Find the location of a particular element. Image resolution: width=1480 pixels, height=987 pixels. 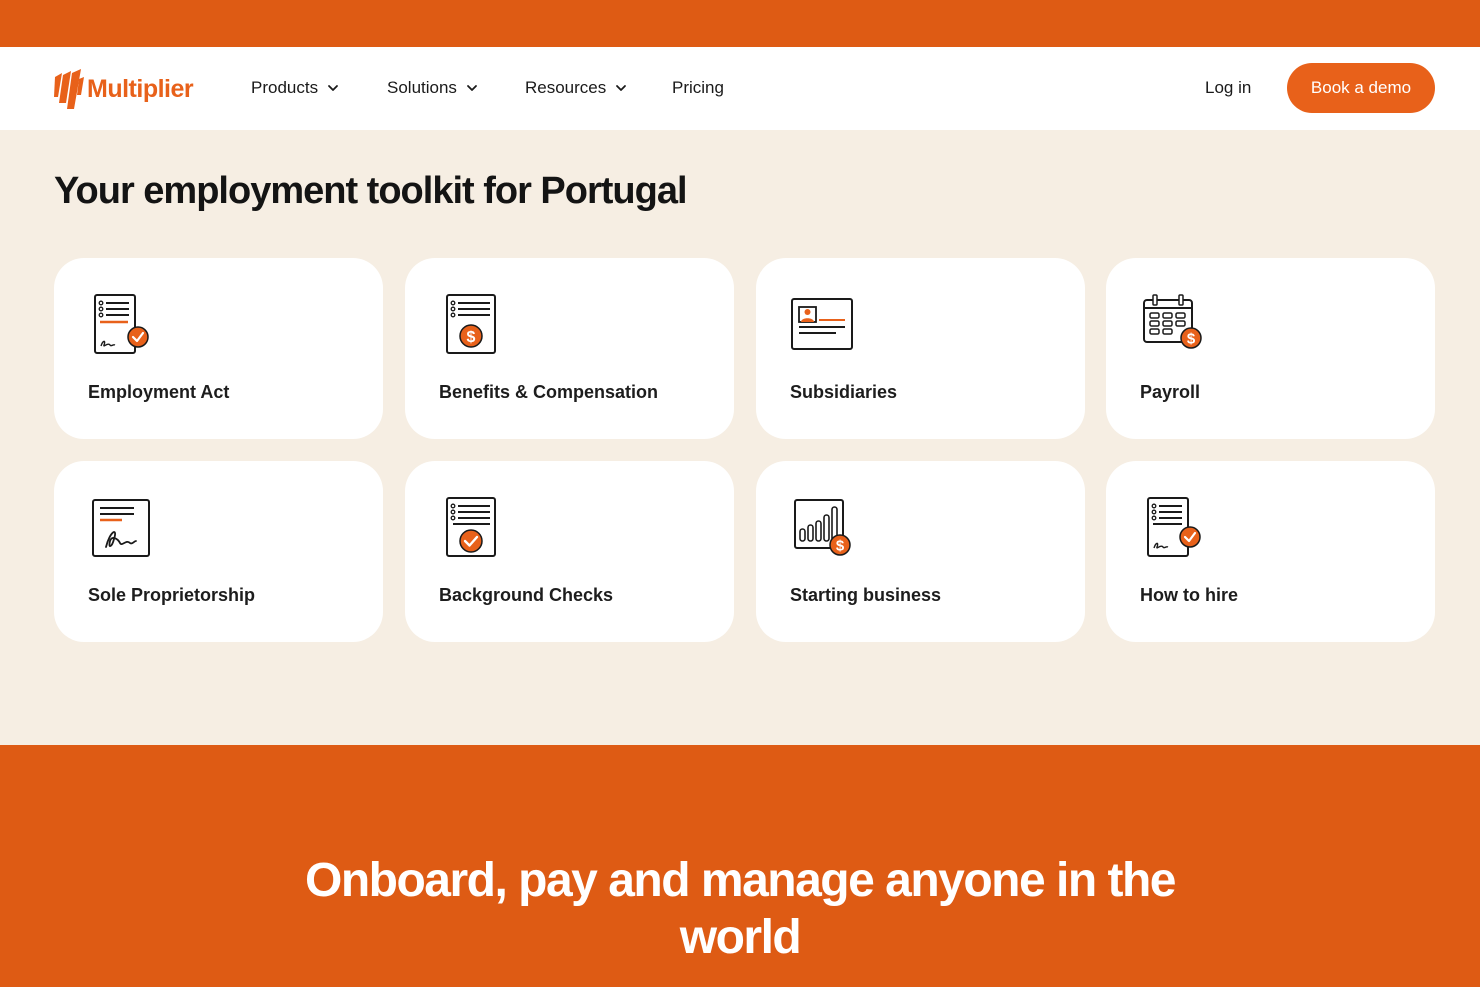

book-demo-button: Book a demo is located at coordinates (1361, 88).